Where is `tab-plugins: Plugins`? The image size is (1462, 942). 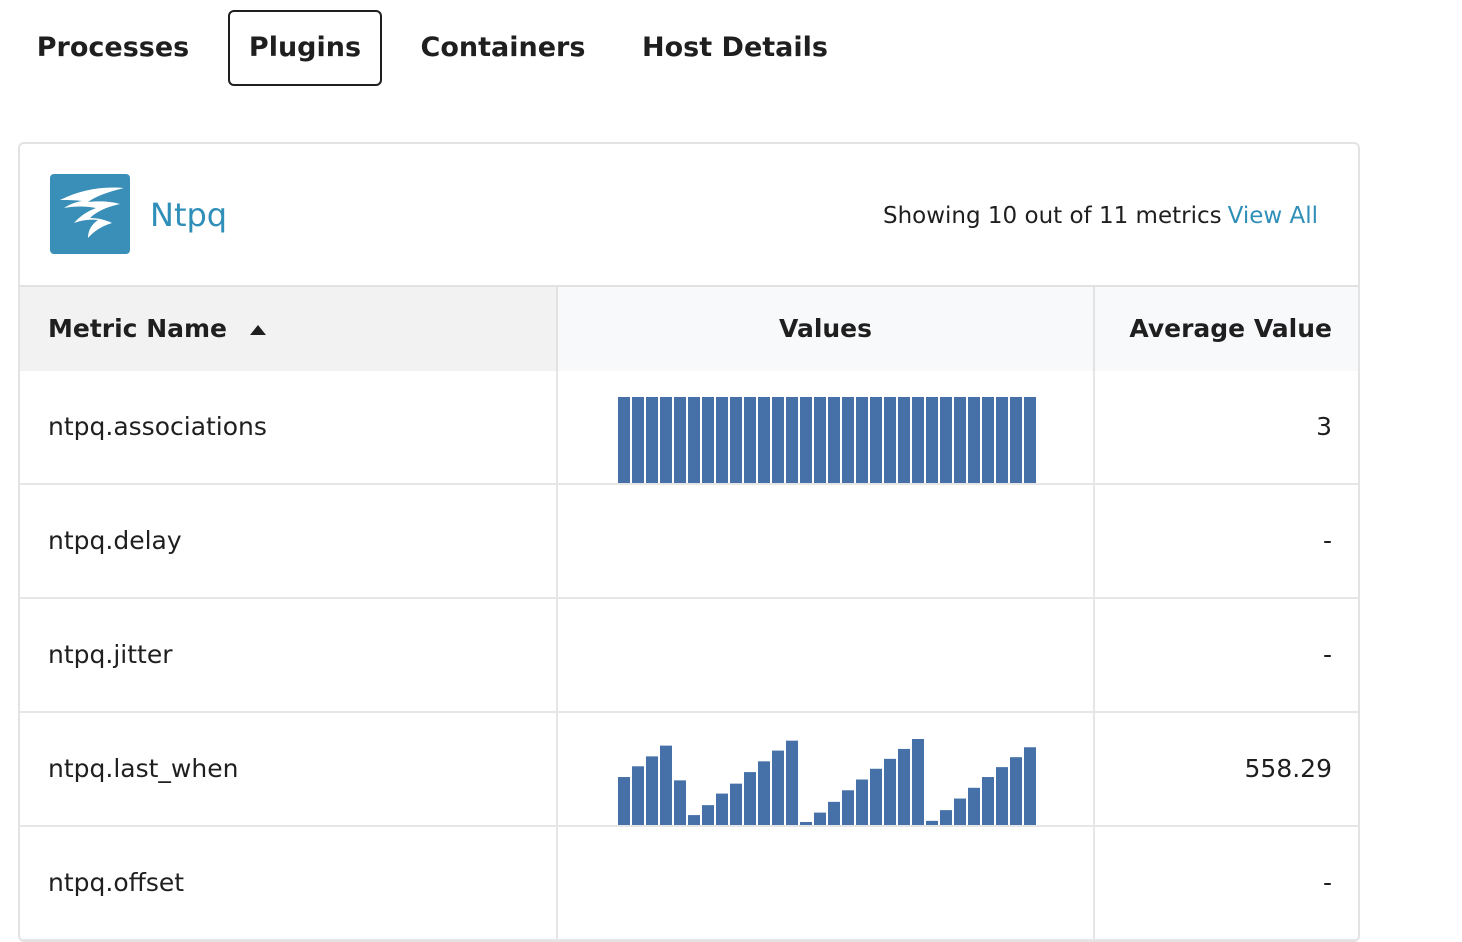
tab-plugins: Plugins is located at coordinates (305, 48).